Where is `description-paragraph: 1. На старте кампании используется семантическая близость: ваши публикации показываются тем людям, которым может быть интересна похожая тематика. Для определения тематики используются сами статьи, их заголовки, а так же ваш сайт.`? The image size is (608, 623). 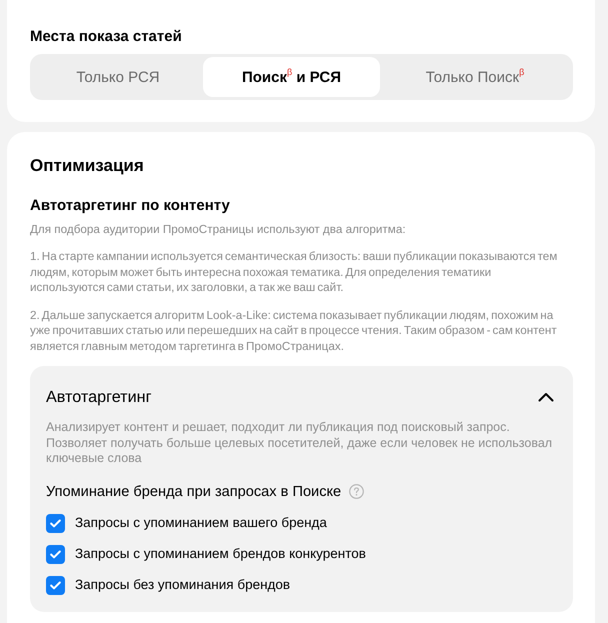 description-paragraph: 1. На старте кампании используется семантическая близость: ваши публикации показываются тем людям, которым может быть интересна похожая тематика. Для определения тематики используются сами статьи, их заголовки, а так же ваш сайт. is located at coordinates (294, 272).